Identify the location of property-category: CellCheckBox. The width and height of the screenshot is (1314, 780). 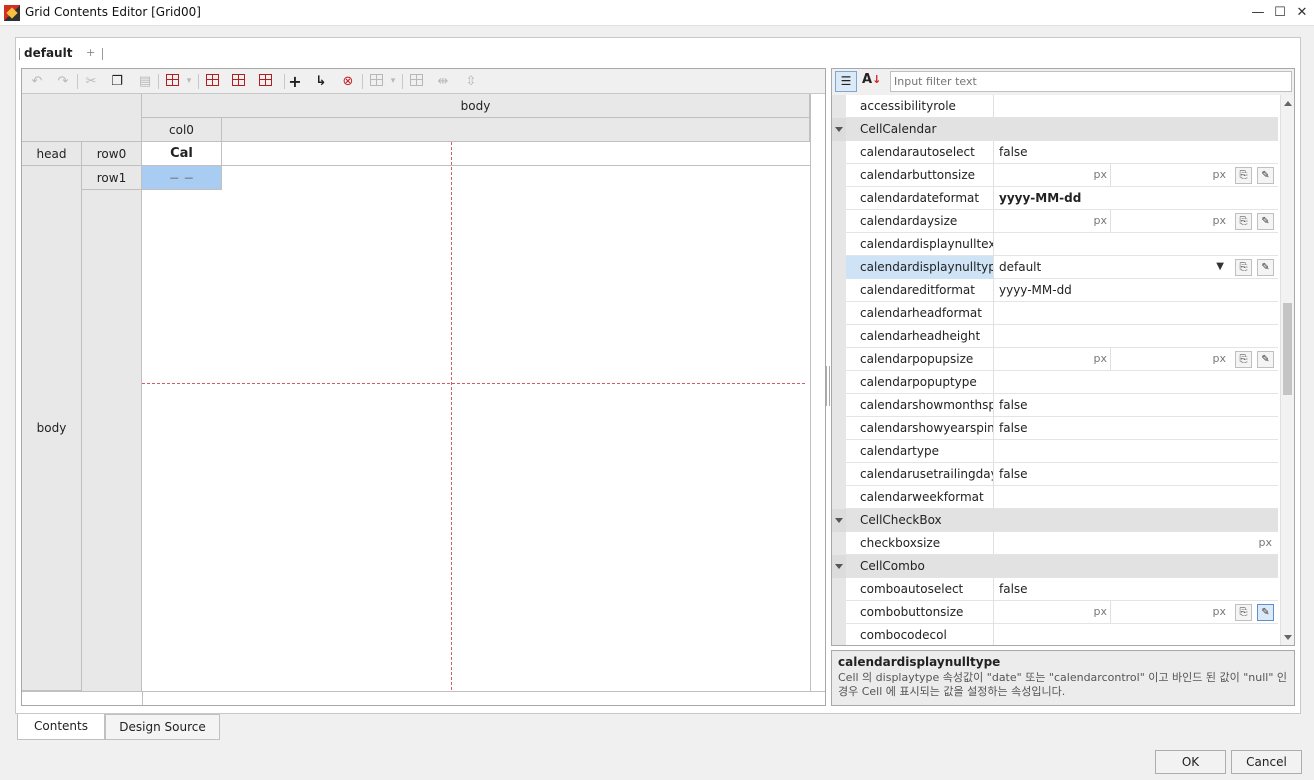
(1055, 520).